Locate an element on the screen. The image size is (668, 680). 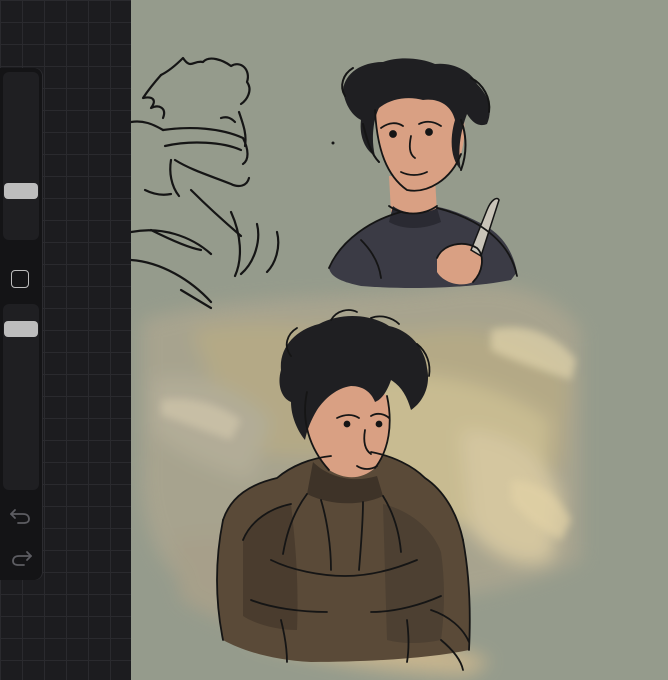
tool-sidebar is located at coordinates (21, 324).